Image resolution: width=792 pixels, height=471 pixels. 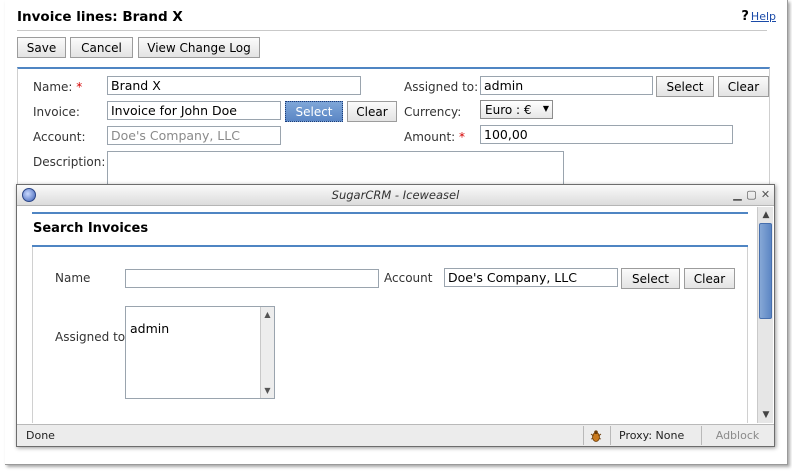 I want to click on search-panel-border-left, so click(x=32, y=335).